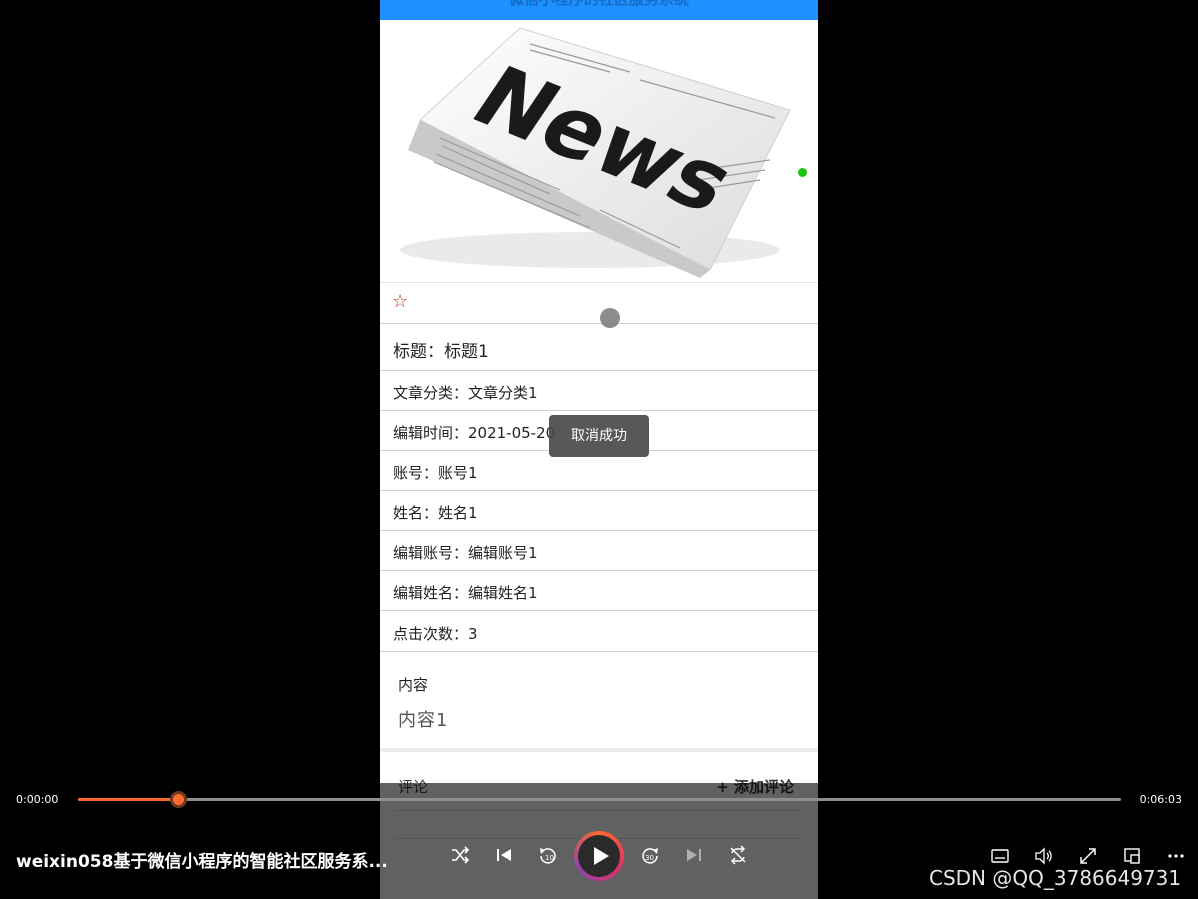 The width and height of the screenshot is (1198, 899). Describe the element at coordinates (599, 303) in the screenshot. I see `favorite-row: ☆` at that location.